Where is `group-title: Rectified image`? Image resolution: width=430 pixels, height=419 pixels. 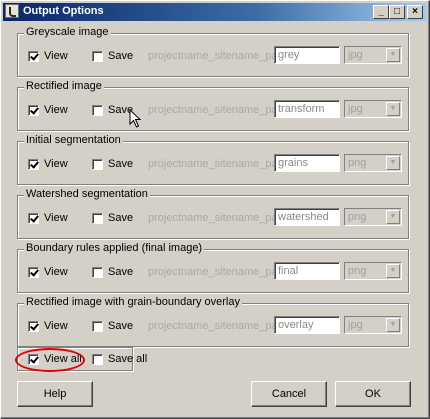
group-title: Rectified image is located at coordinates (64, 86).